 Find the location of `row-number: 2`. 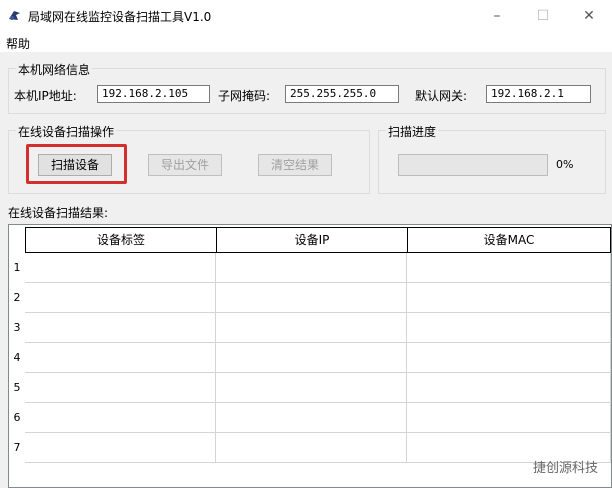

row-number: 2 is located at coordinates (17, 297).